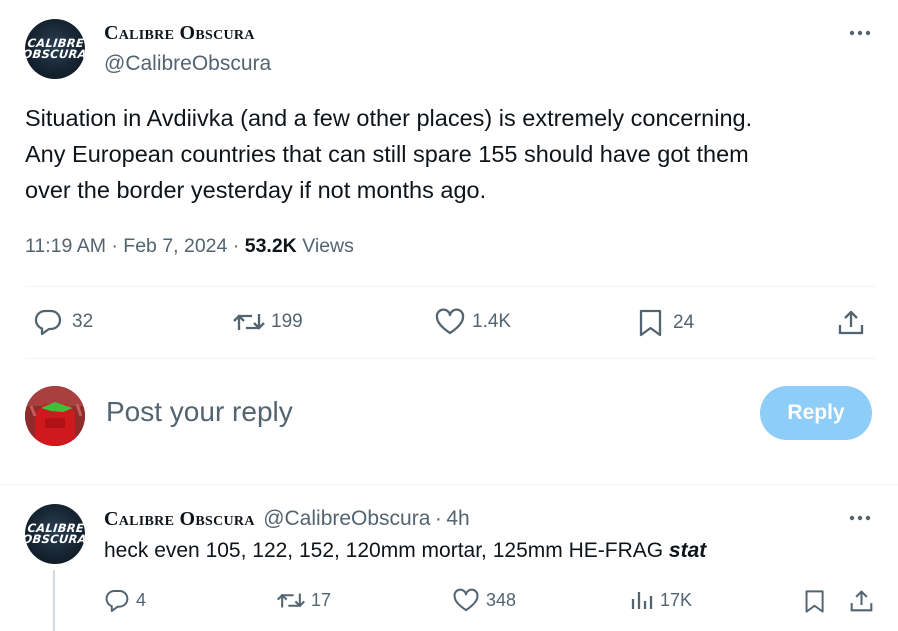 This screenshot has height=631, width=898. I want to click on reply-text-emphasis: stat, so click(687, 550).